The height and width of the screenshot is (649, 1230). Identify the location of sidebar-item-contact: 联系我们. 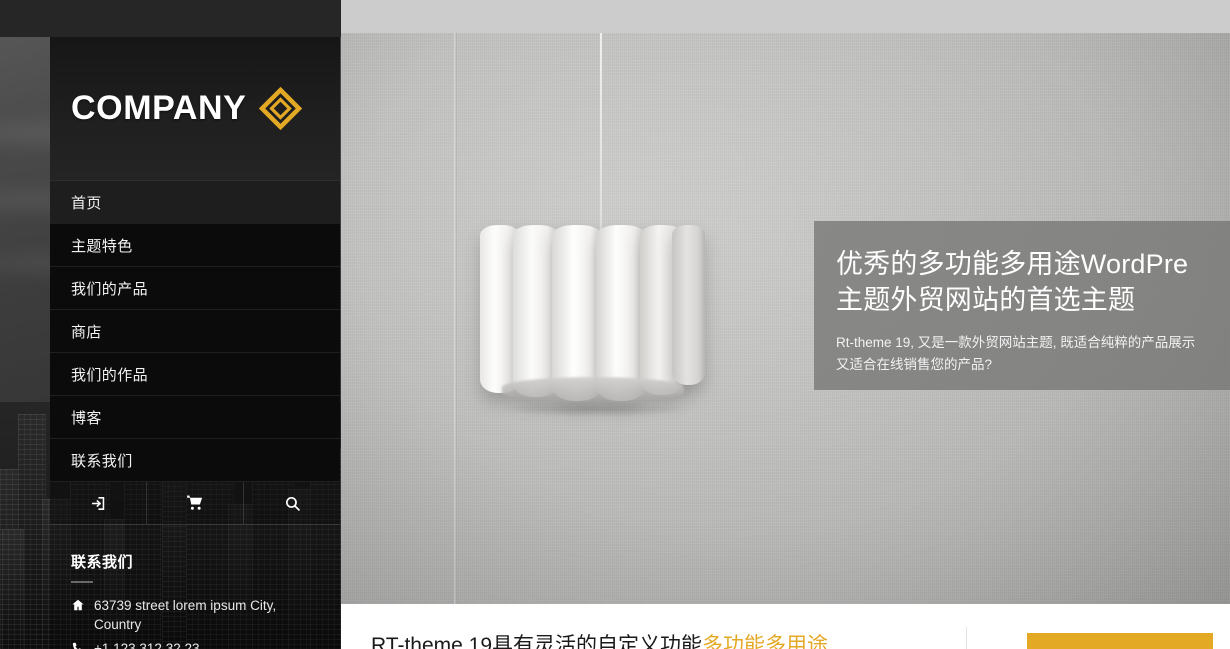
(195, 460).